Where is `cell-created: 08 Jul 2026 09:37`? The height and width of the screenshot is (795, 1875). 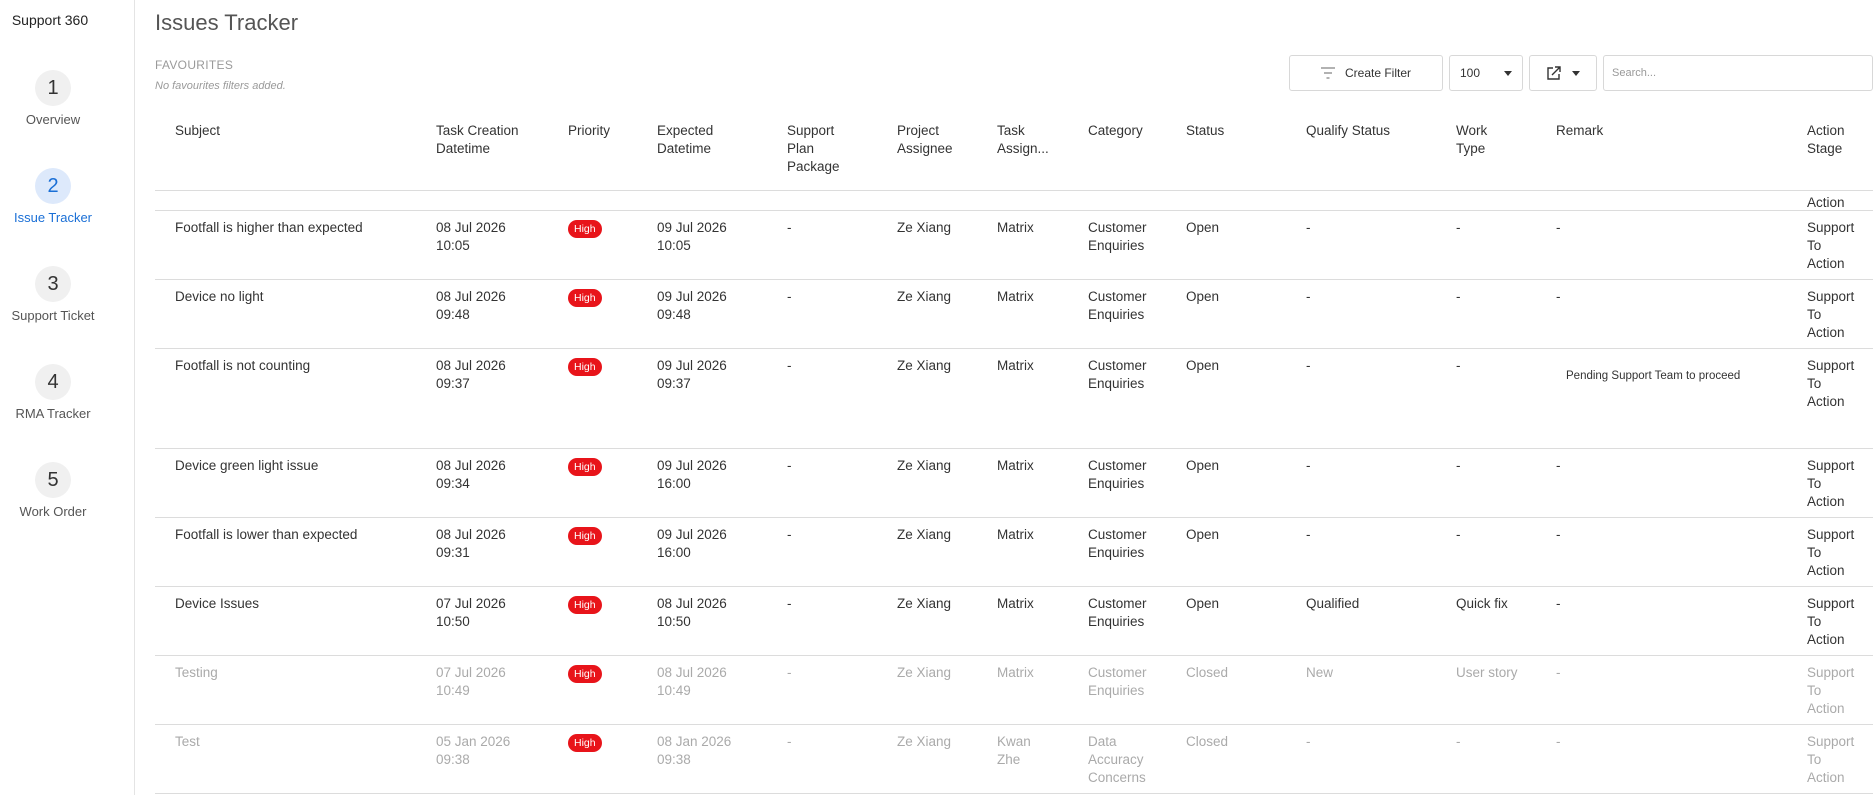 cell-created: 08 Jul 2026 09:37 is located at coordinates (471, 374).